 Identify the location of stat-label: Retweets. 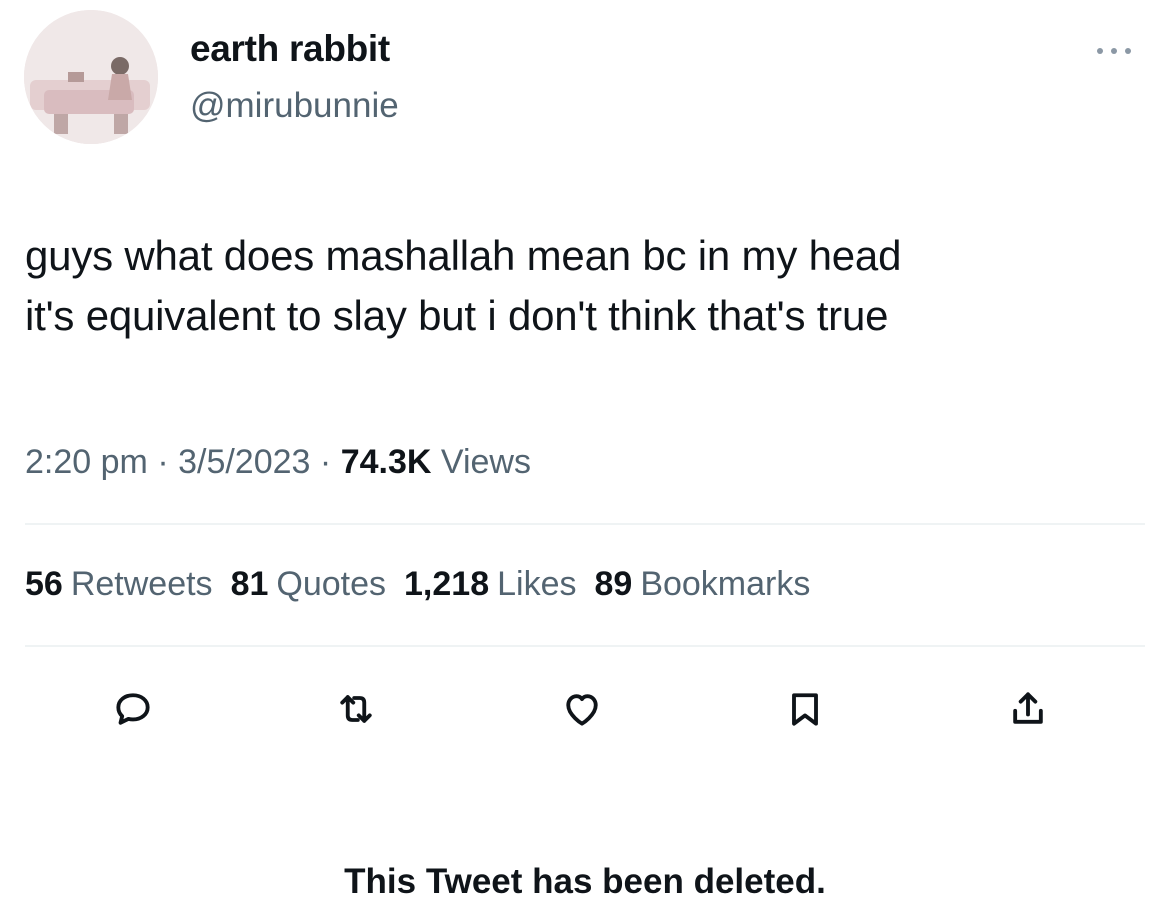
(141, 584).